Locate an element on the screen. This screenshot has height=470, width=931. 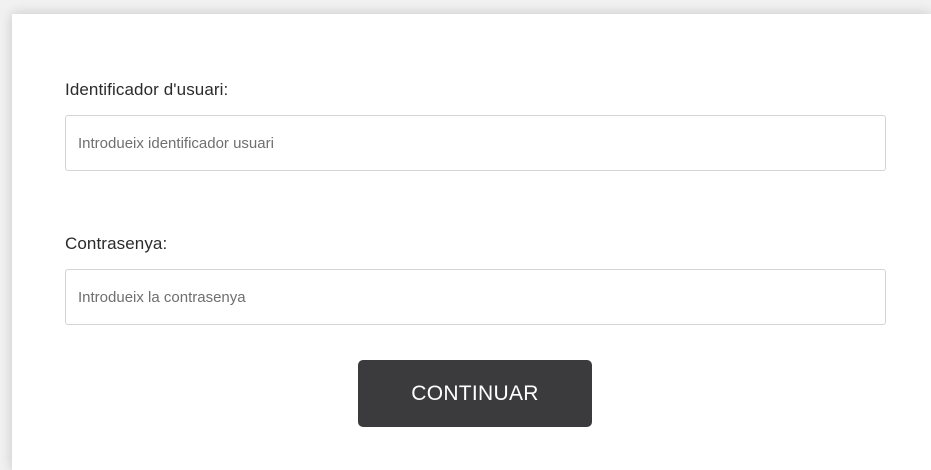
password-input is located at coordinates (475, 297).